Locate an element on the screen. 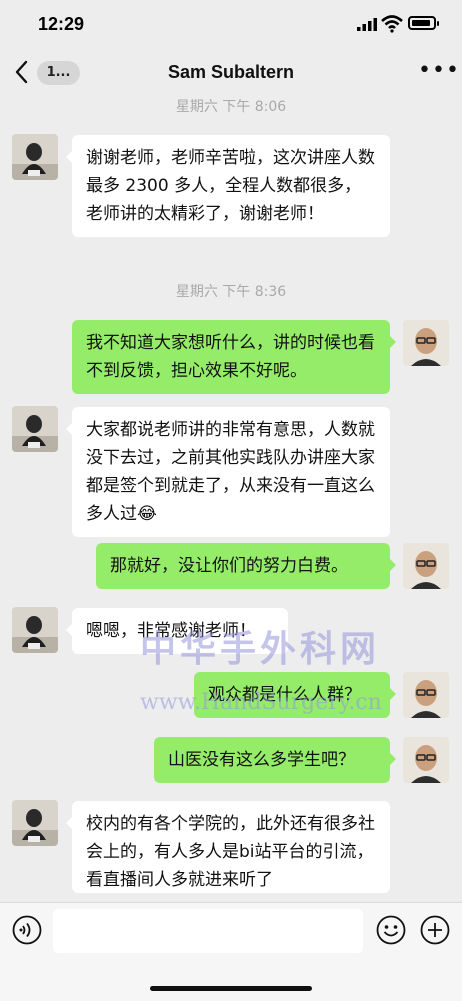 This screenshot has height=1001, width=462. emoji-icon is located at coordinates (391, 930).